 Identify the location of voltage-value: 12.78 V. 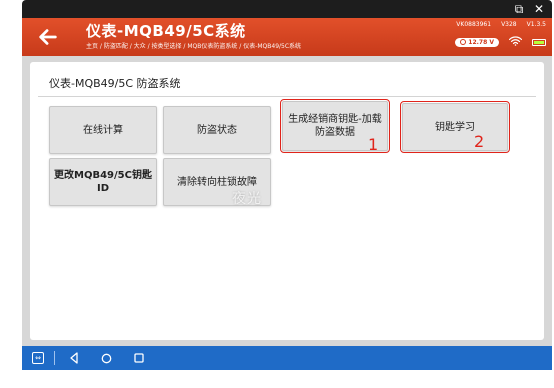
(481, 42).